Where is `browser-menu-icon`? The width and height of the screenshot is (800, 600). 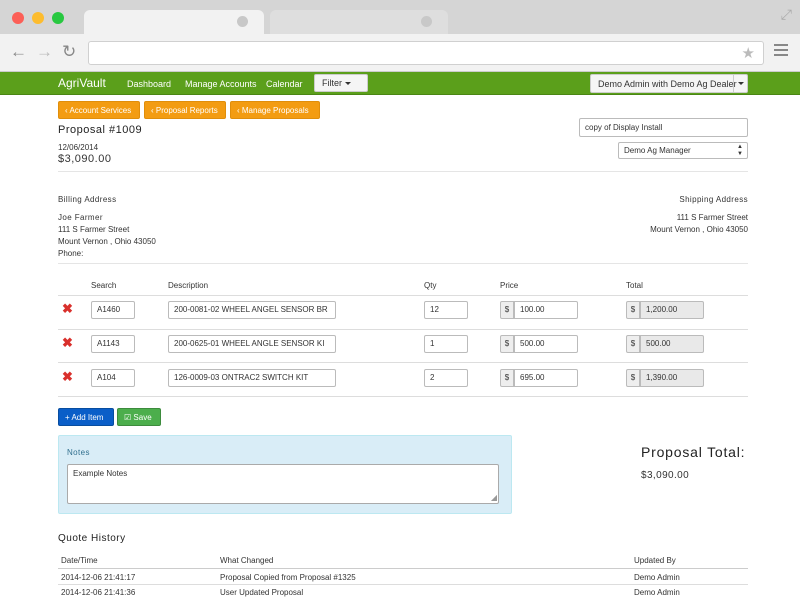 browser-menu-icon is located at coordinates (781, 50).